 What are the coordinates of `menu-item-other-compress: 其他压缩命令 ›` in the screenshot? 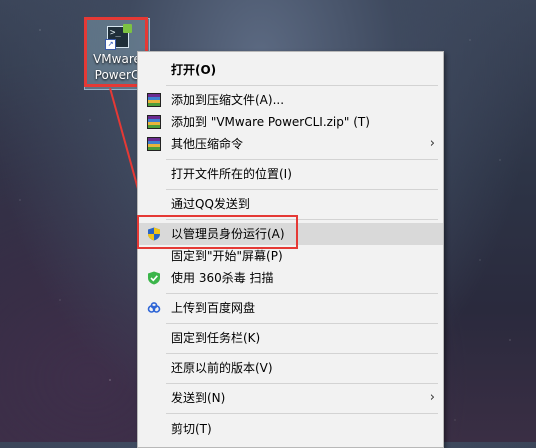 It's located at (290, 144).